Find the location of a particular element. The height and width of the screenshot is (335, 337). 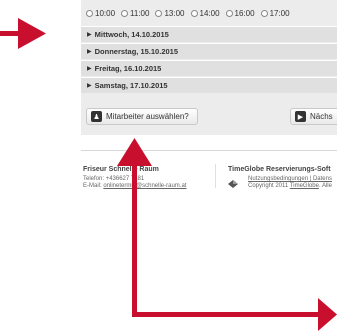

path-arrow-vertical is located at coordinates (134, 241).